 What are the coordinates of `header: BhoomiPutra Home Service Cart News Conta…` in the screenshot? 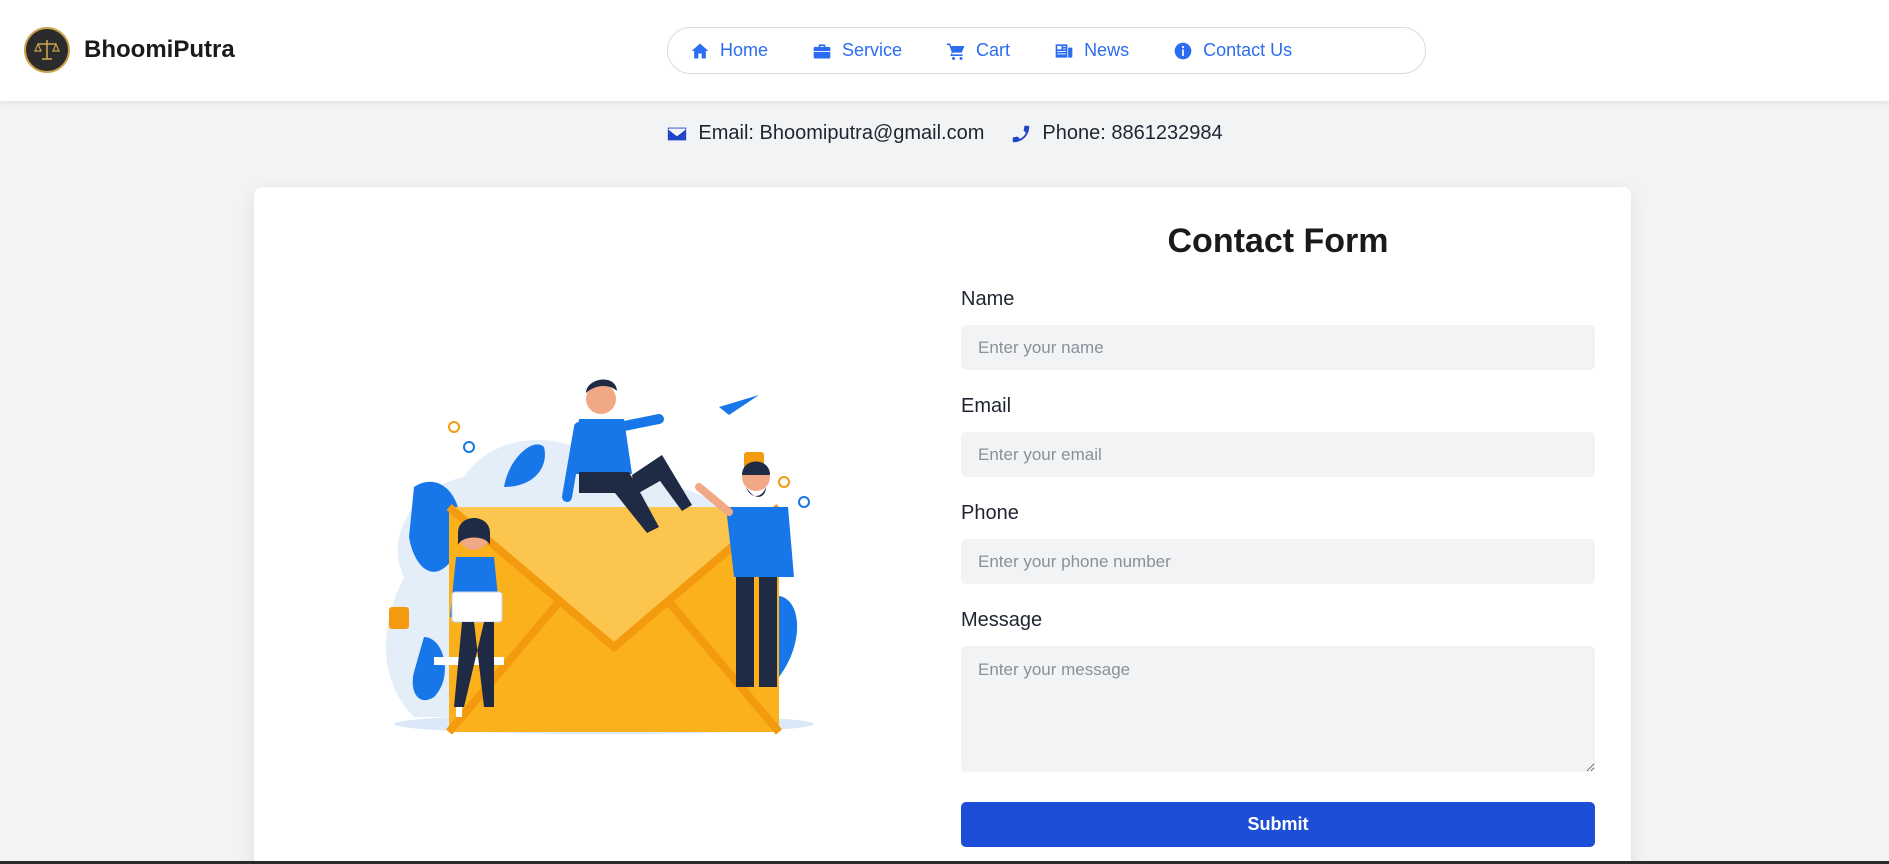 It's located at (944, 50).